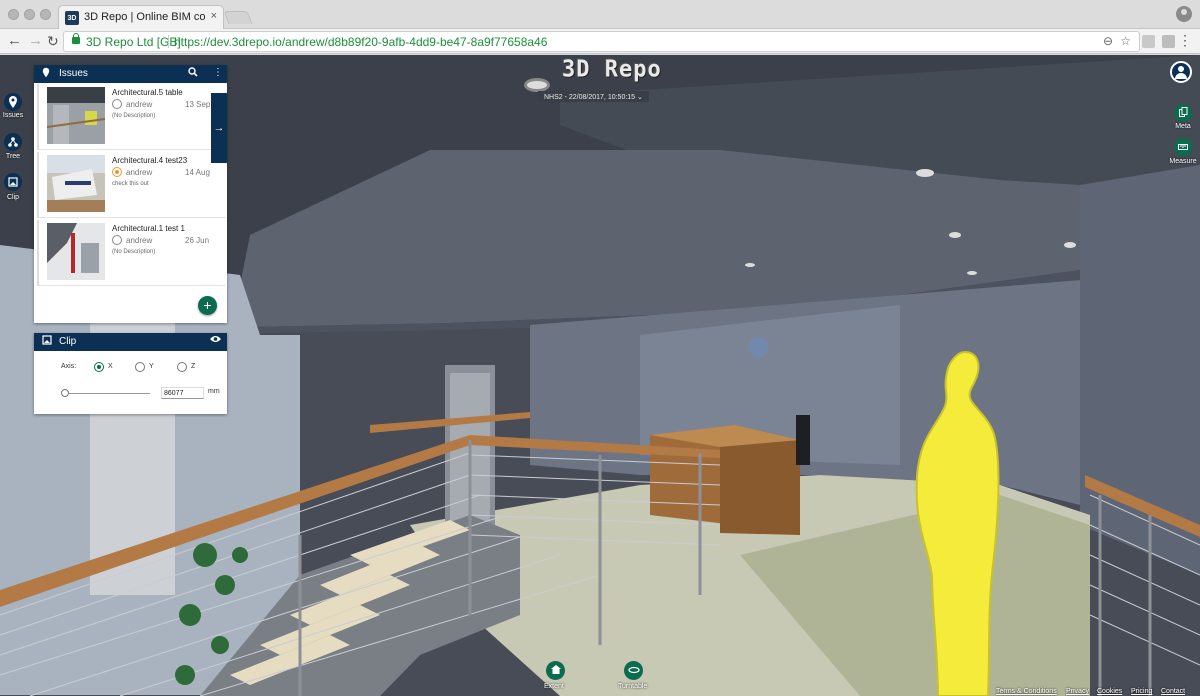 This screenshot has height=696, width=1200. Describe the element at coordinates (1077, 691) in the screenshot. I see `privacy-link: Privacy` at that location.